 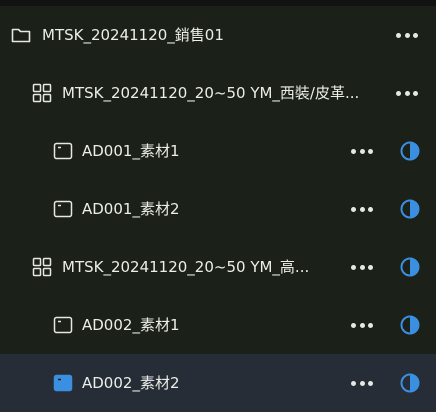 What do you see at coordinates (131, 325) in the screenshot?
I see `tree-row-label: AD002_素材1` at bounding box center [131, 325].